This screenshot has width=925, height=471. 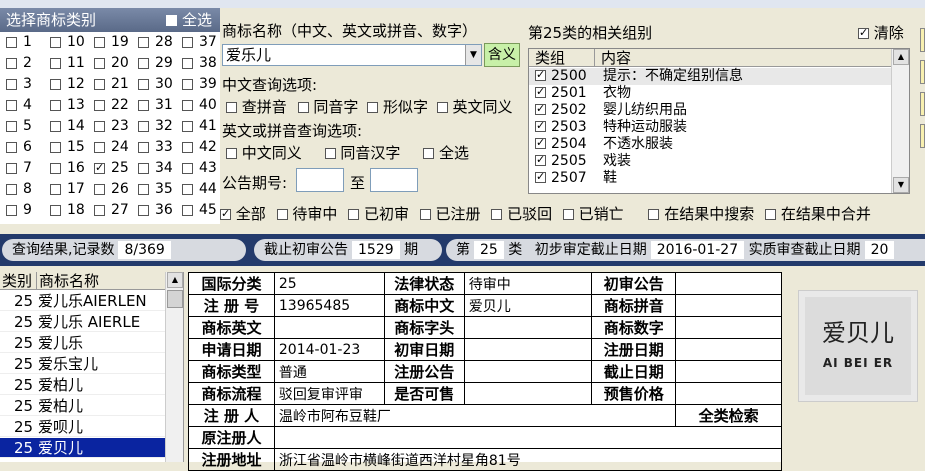 I want to click on class-checkbox-30: 30, so click(x=152, y=84).